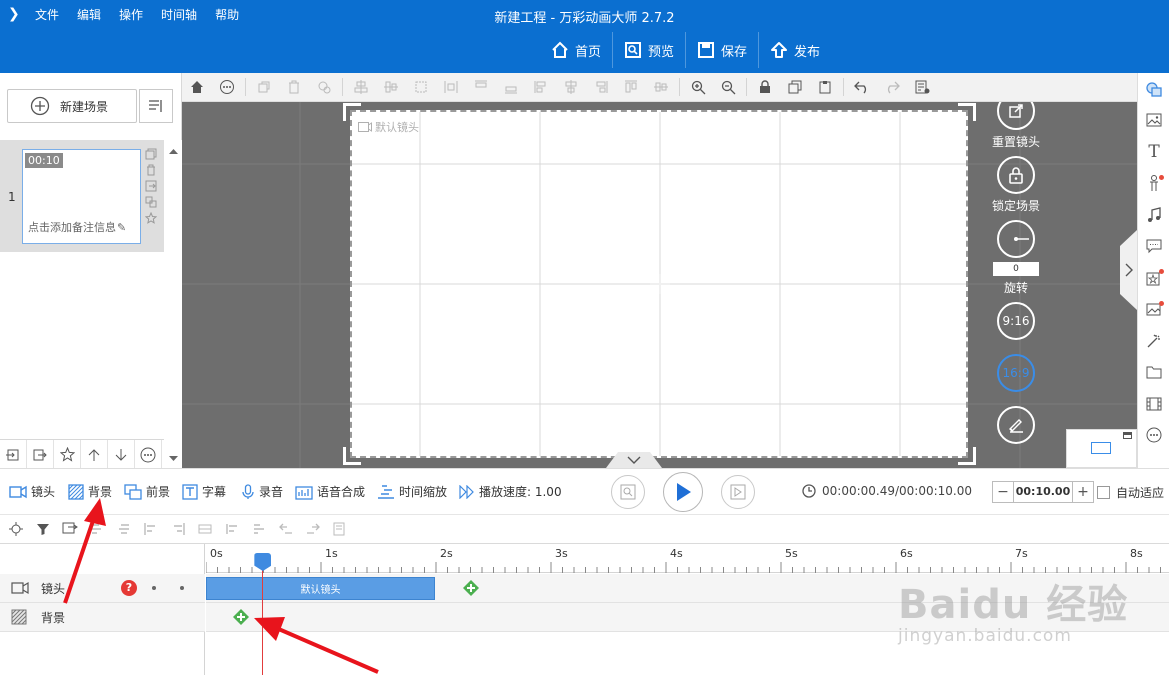 The image size is (1169, 675). Describe the element at coordinates (285, 529) in the screenshot. I see `move-left-icon` at that location.